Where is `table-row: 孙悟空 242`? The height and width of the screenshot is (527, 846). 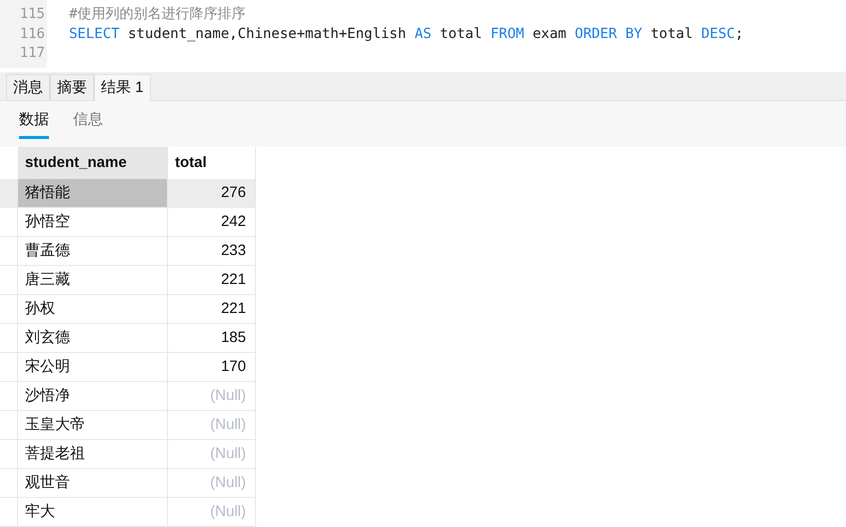
table-row: 孙悟空 242 is located at coordinates (128, 222).